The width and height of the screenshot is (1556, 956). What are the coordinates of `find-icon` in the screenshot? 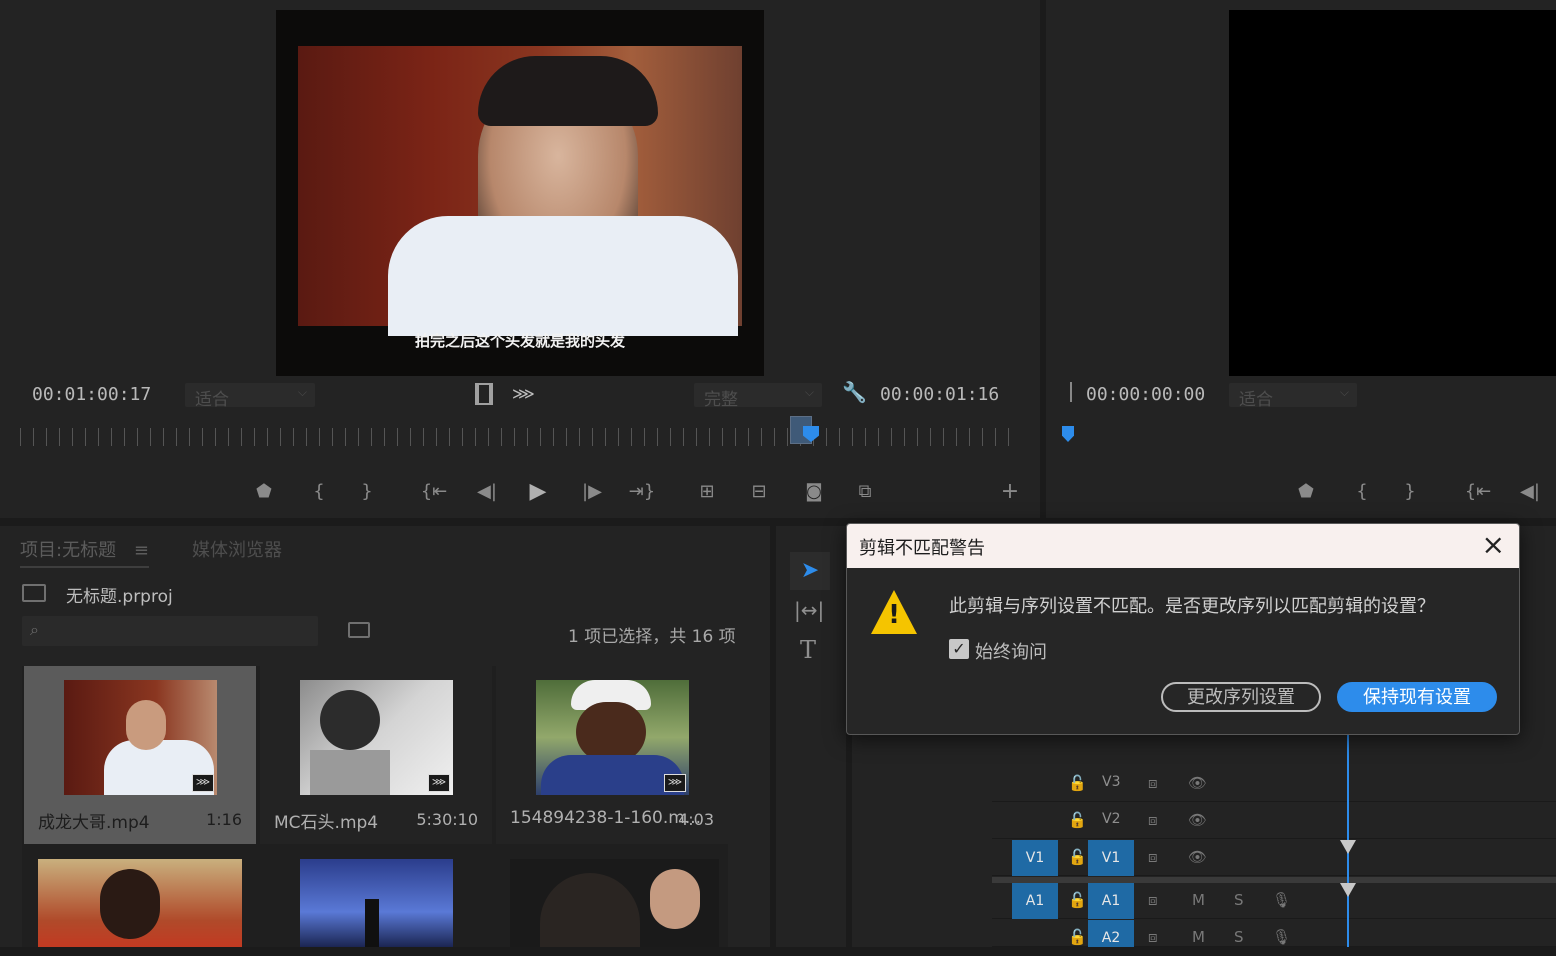 It's located at (359, 630).